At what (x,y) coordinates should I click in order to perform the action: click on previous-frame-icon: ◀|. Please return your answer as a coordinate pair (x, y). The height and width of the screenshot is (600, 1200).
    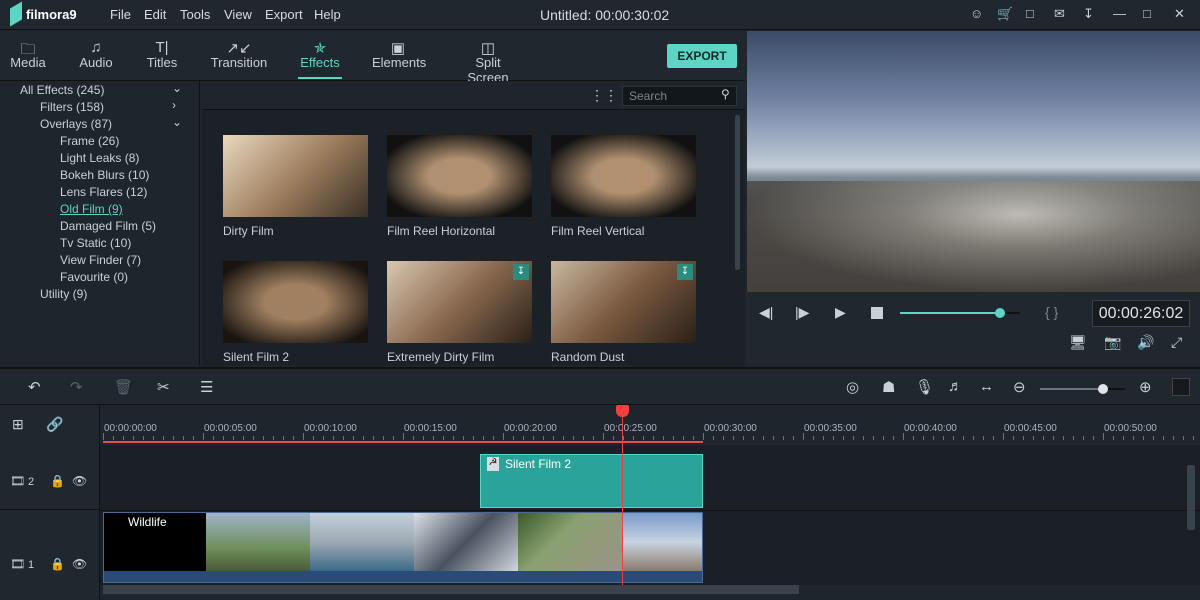
    Looking at the image, I should click on (766, 312).